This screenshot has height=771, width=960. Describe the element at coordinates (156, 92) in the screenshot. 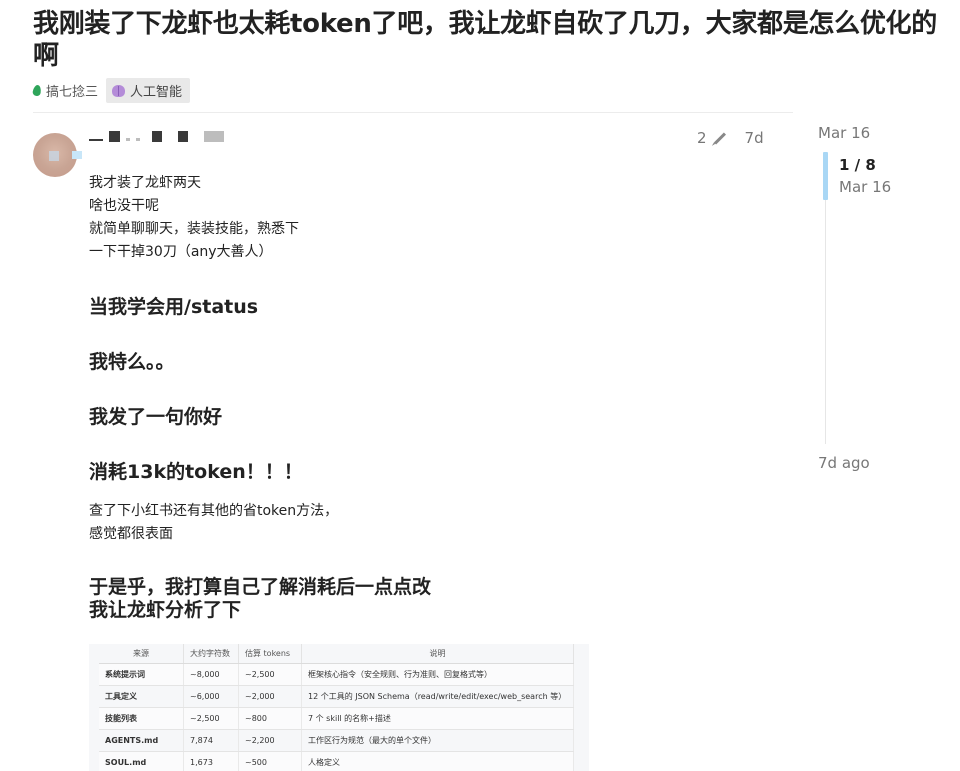

I see `tag-label: 人工智能` at that location.